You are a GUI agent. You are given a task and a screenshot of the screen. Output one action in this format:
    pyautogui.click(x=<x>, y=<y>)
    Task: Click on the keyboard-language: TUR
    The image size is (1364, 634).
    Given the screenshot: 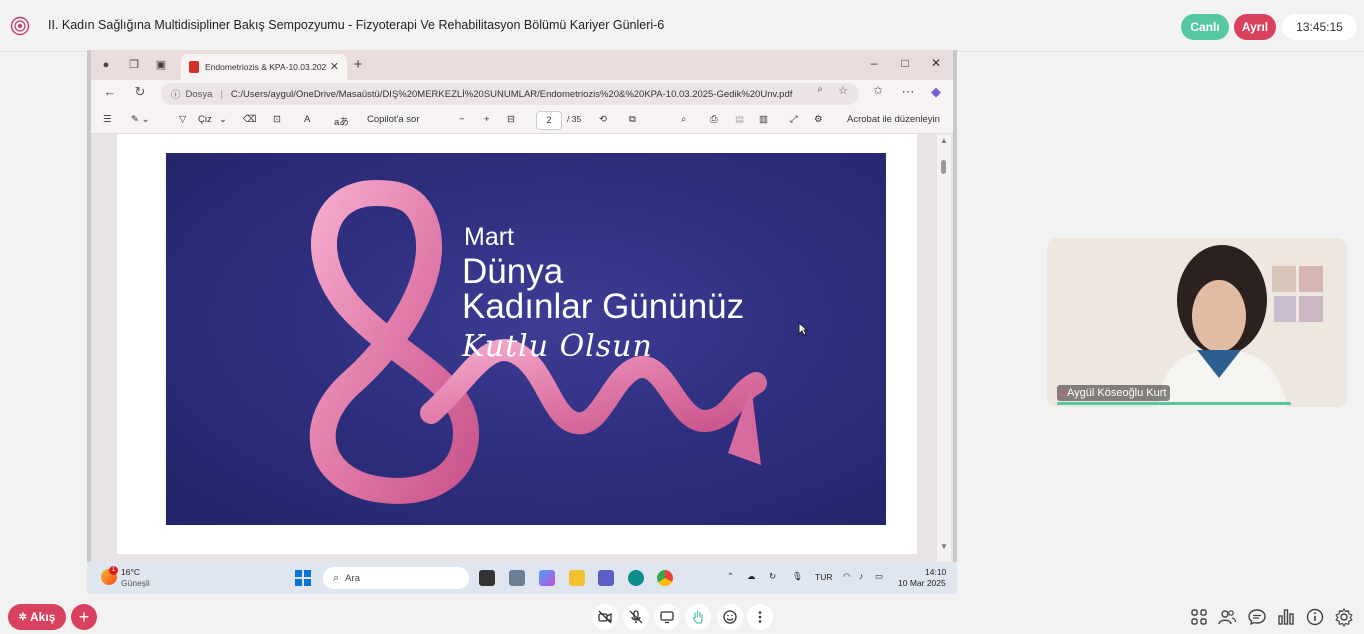 What is the action you would take?
    pyautogui.click(x=823, y=577)
    